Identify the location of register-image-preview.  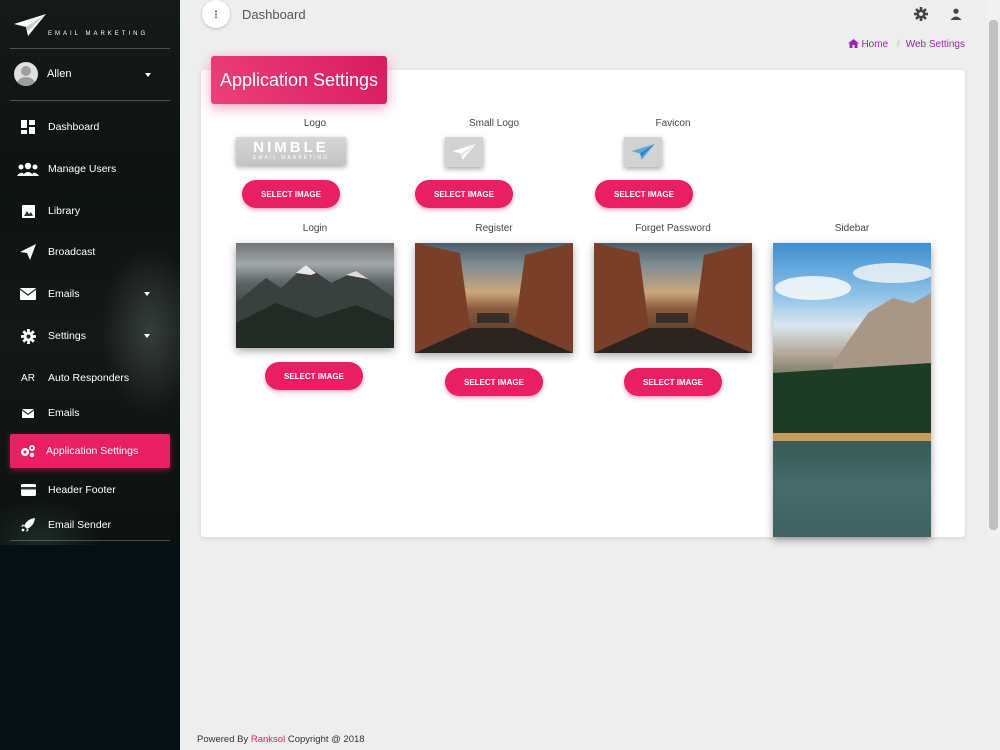
(494, 298).